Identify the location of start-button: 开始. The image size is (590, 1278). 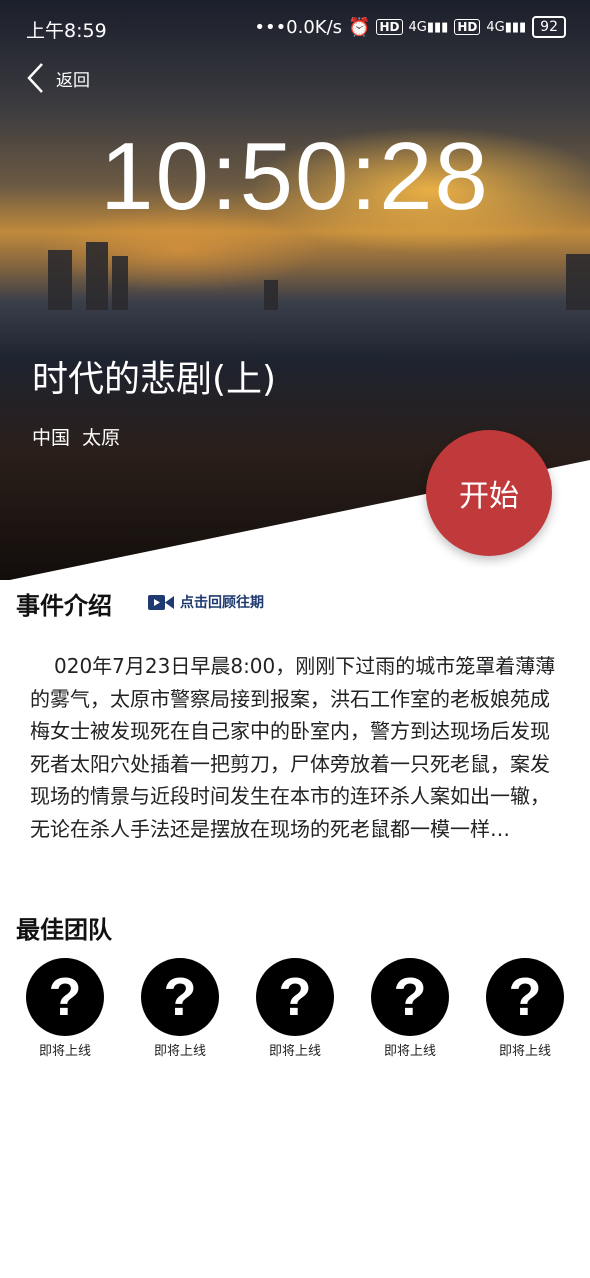
(489, 493).